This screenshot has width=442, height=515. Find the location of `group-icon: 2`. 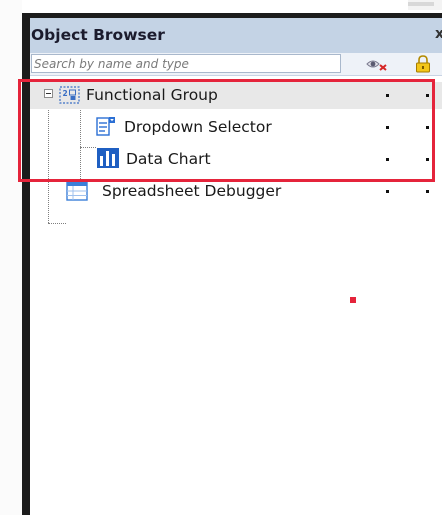

group-icon: 2 is located at coordinates (69, 95).